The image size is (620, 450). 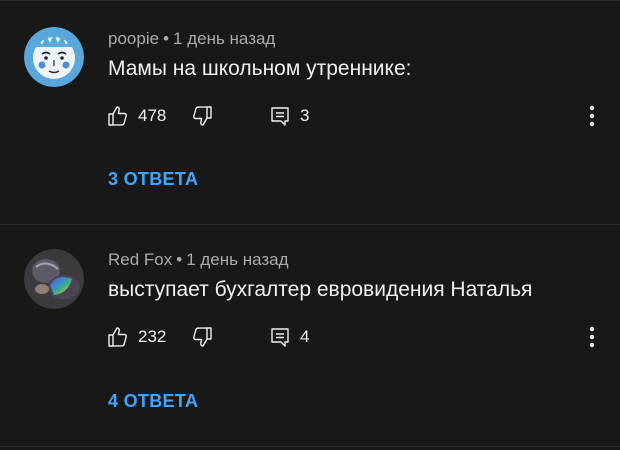 I want to click on reply-button: 3, so click(x=288, y=116).